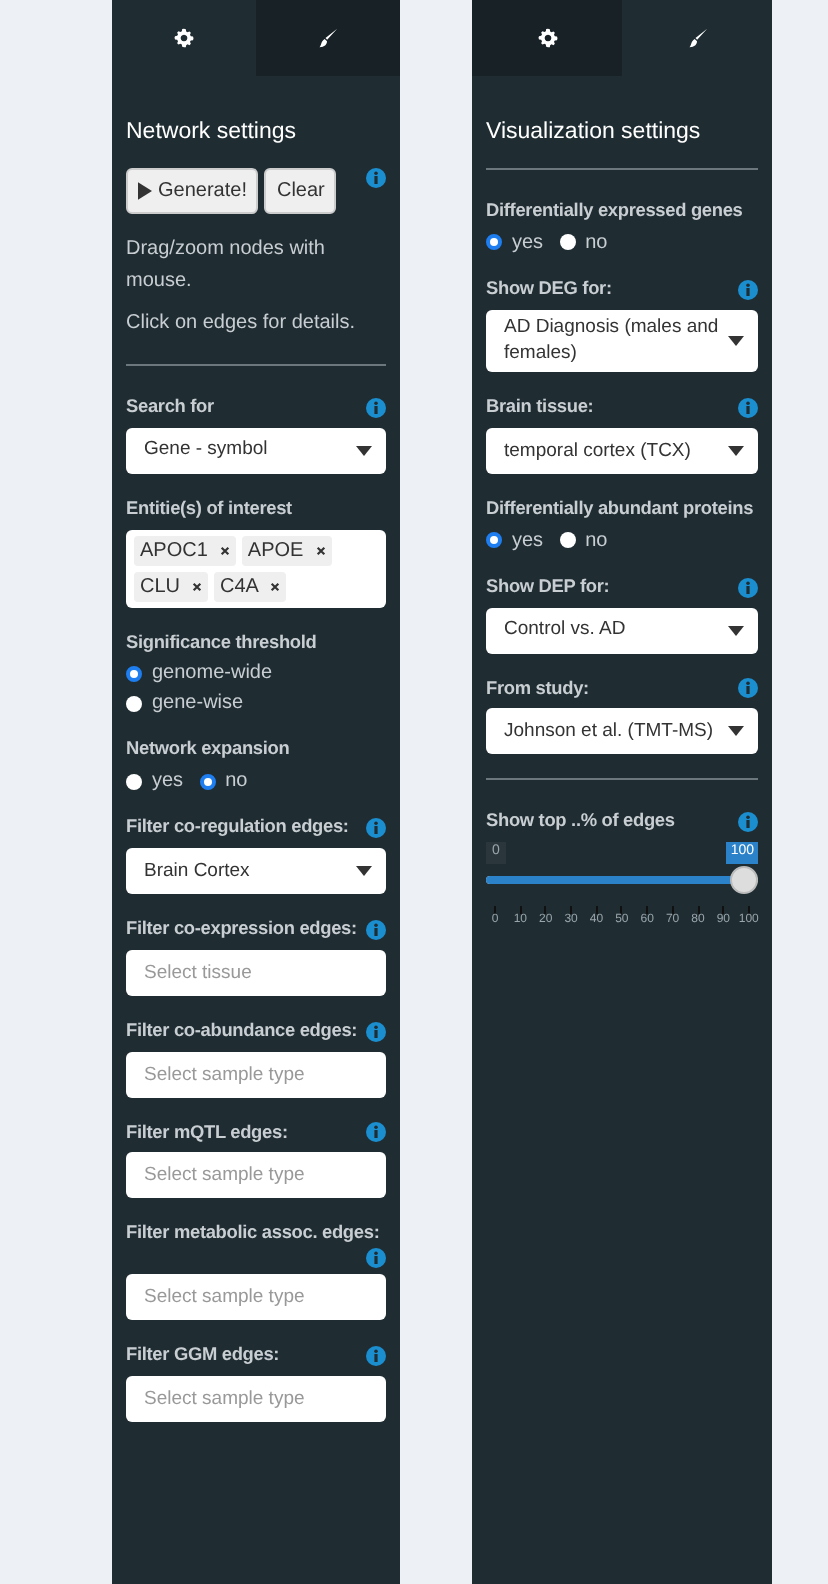 The height and width of the screenshot is (1584, 828). Describe the element at coordinates (620, 508) in the screenshot. I see `field-label: Differentially abundant proteins` at that location.